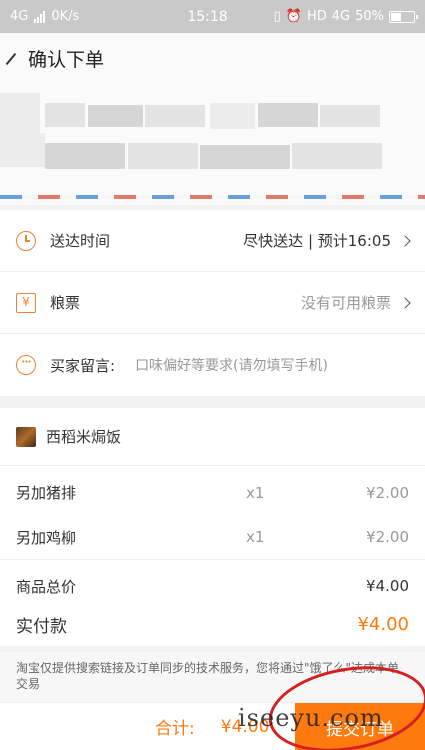 The height and width of the screenshot is (750, 425). What do you see at coordinates (212, 437) in the screenshot?
I see `shop-row: 西稻米焗饭` at bounding box center [212, 437].